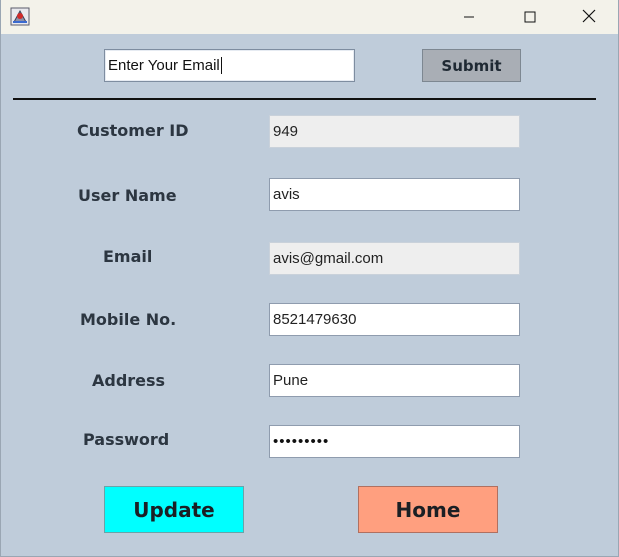  What do you see at coordinates (20, 16) in the screenshot?
I see `java-app-icon` at bounding box center [20, 16].